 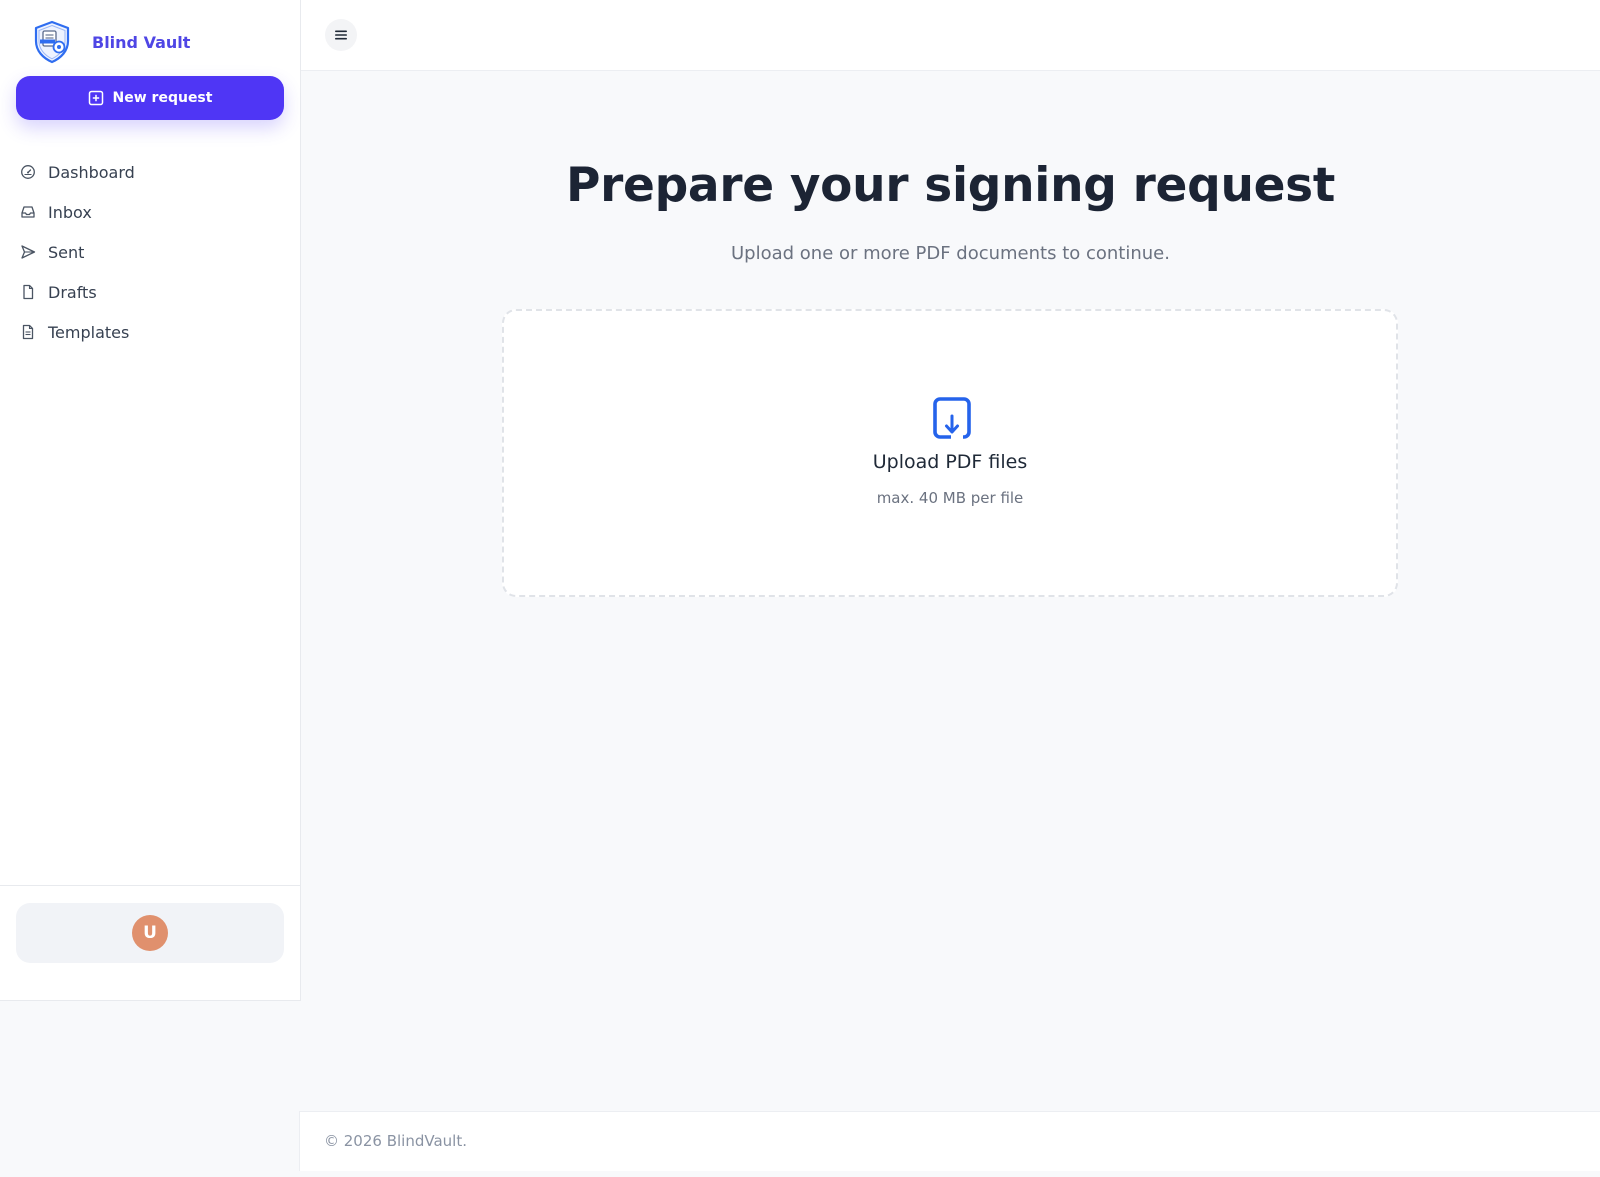 I want to click on upload-size-hint: max. 40 MB per file, so click(x=950, y=498).